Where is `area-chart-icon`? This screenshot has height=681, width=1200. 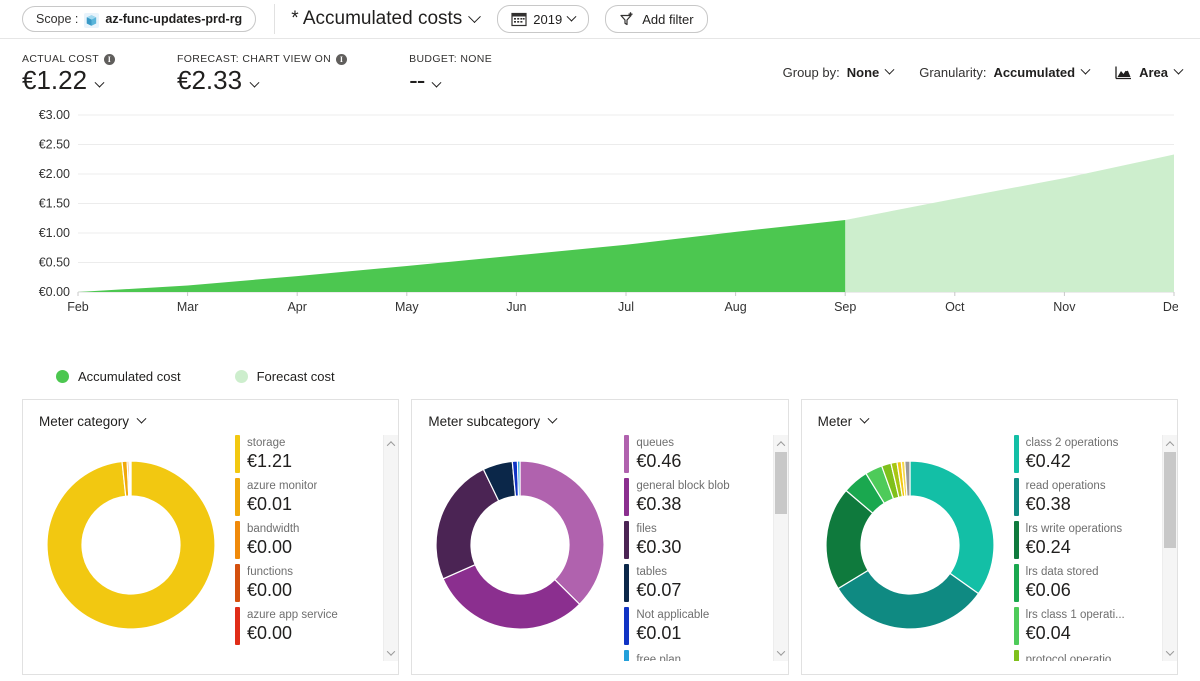 area-chart-icon is located at coordinates (1123, 72).